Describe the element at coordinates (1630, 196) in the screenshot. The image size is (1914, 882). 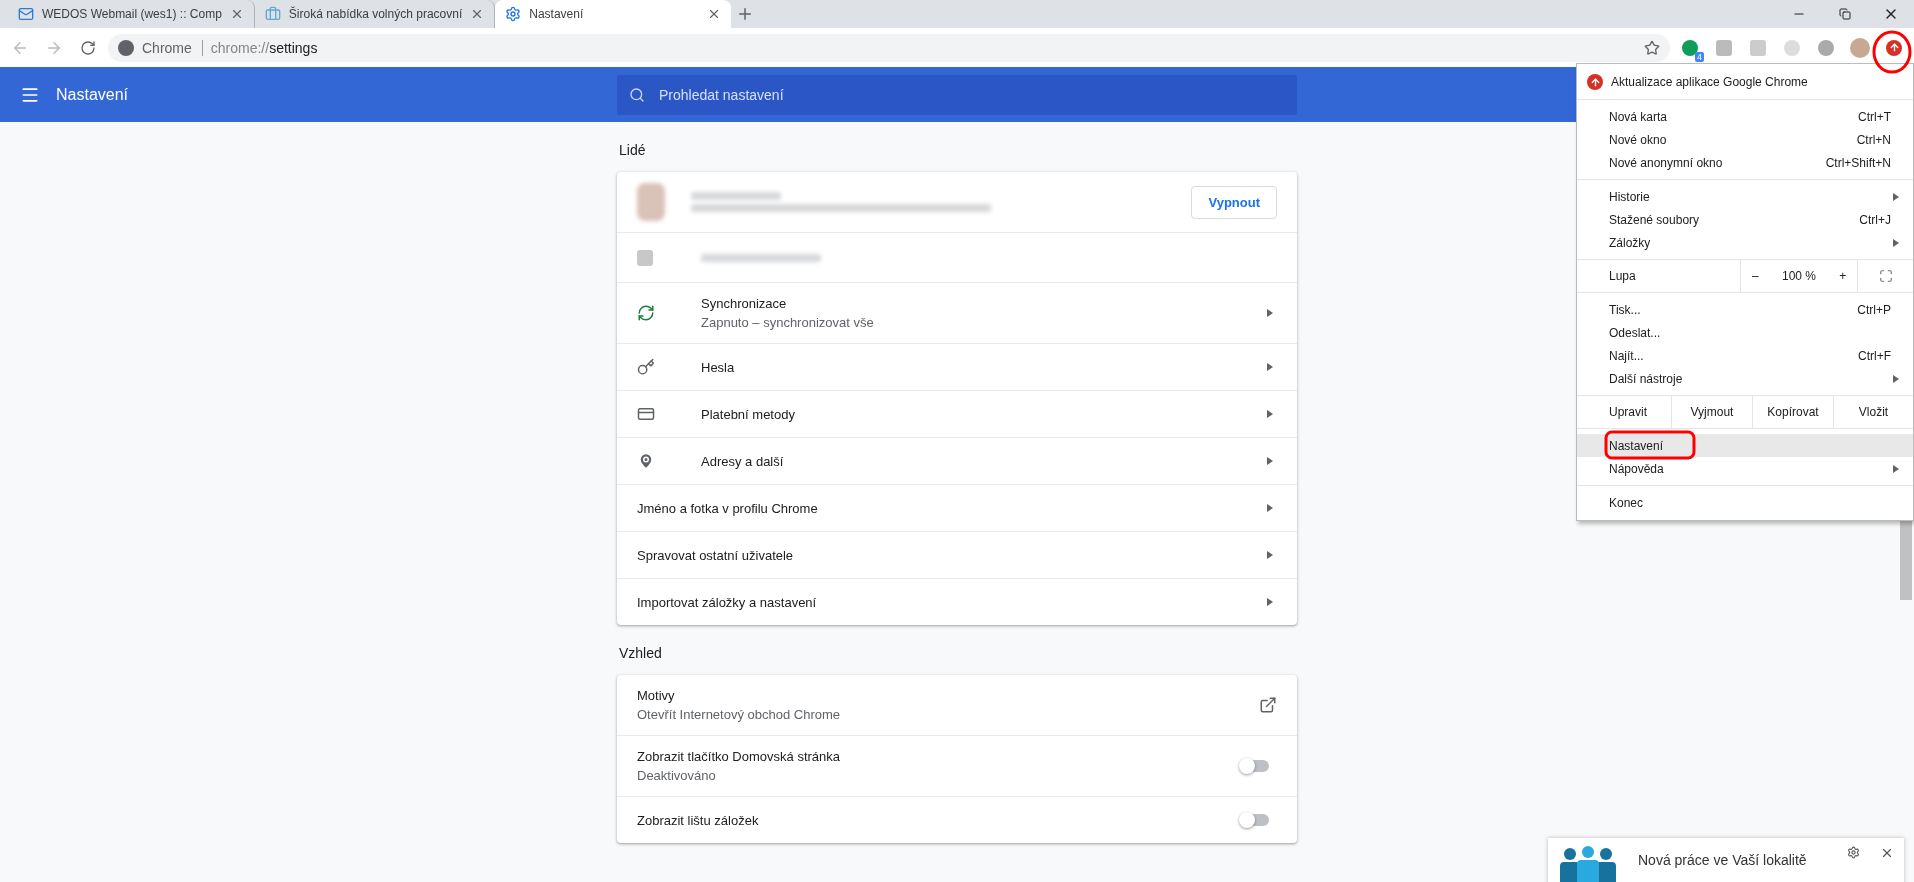
I see `menu-item-label: Historie` at that location.